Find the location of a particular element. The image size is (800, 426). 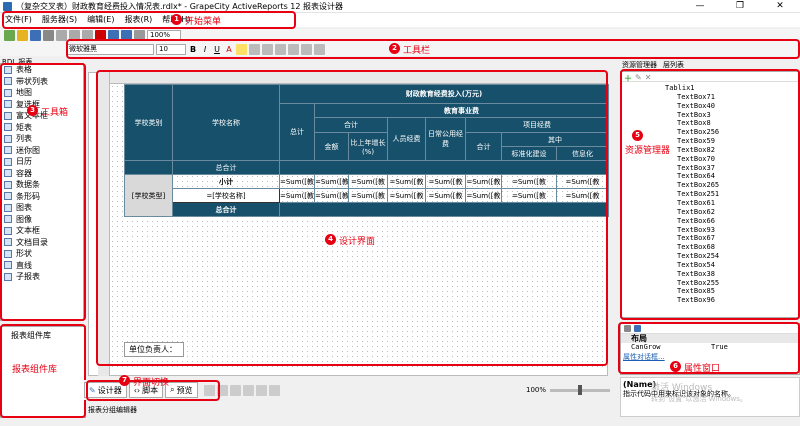

annotation-badge-1: 1 is located at coordinates (176, 19).